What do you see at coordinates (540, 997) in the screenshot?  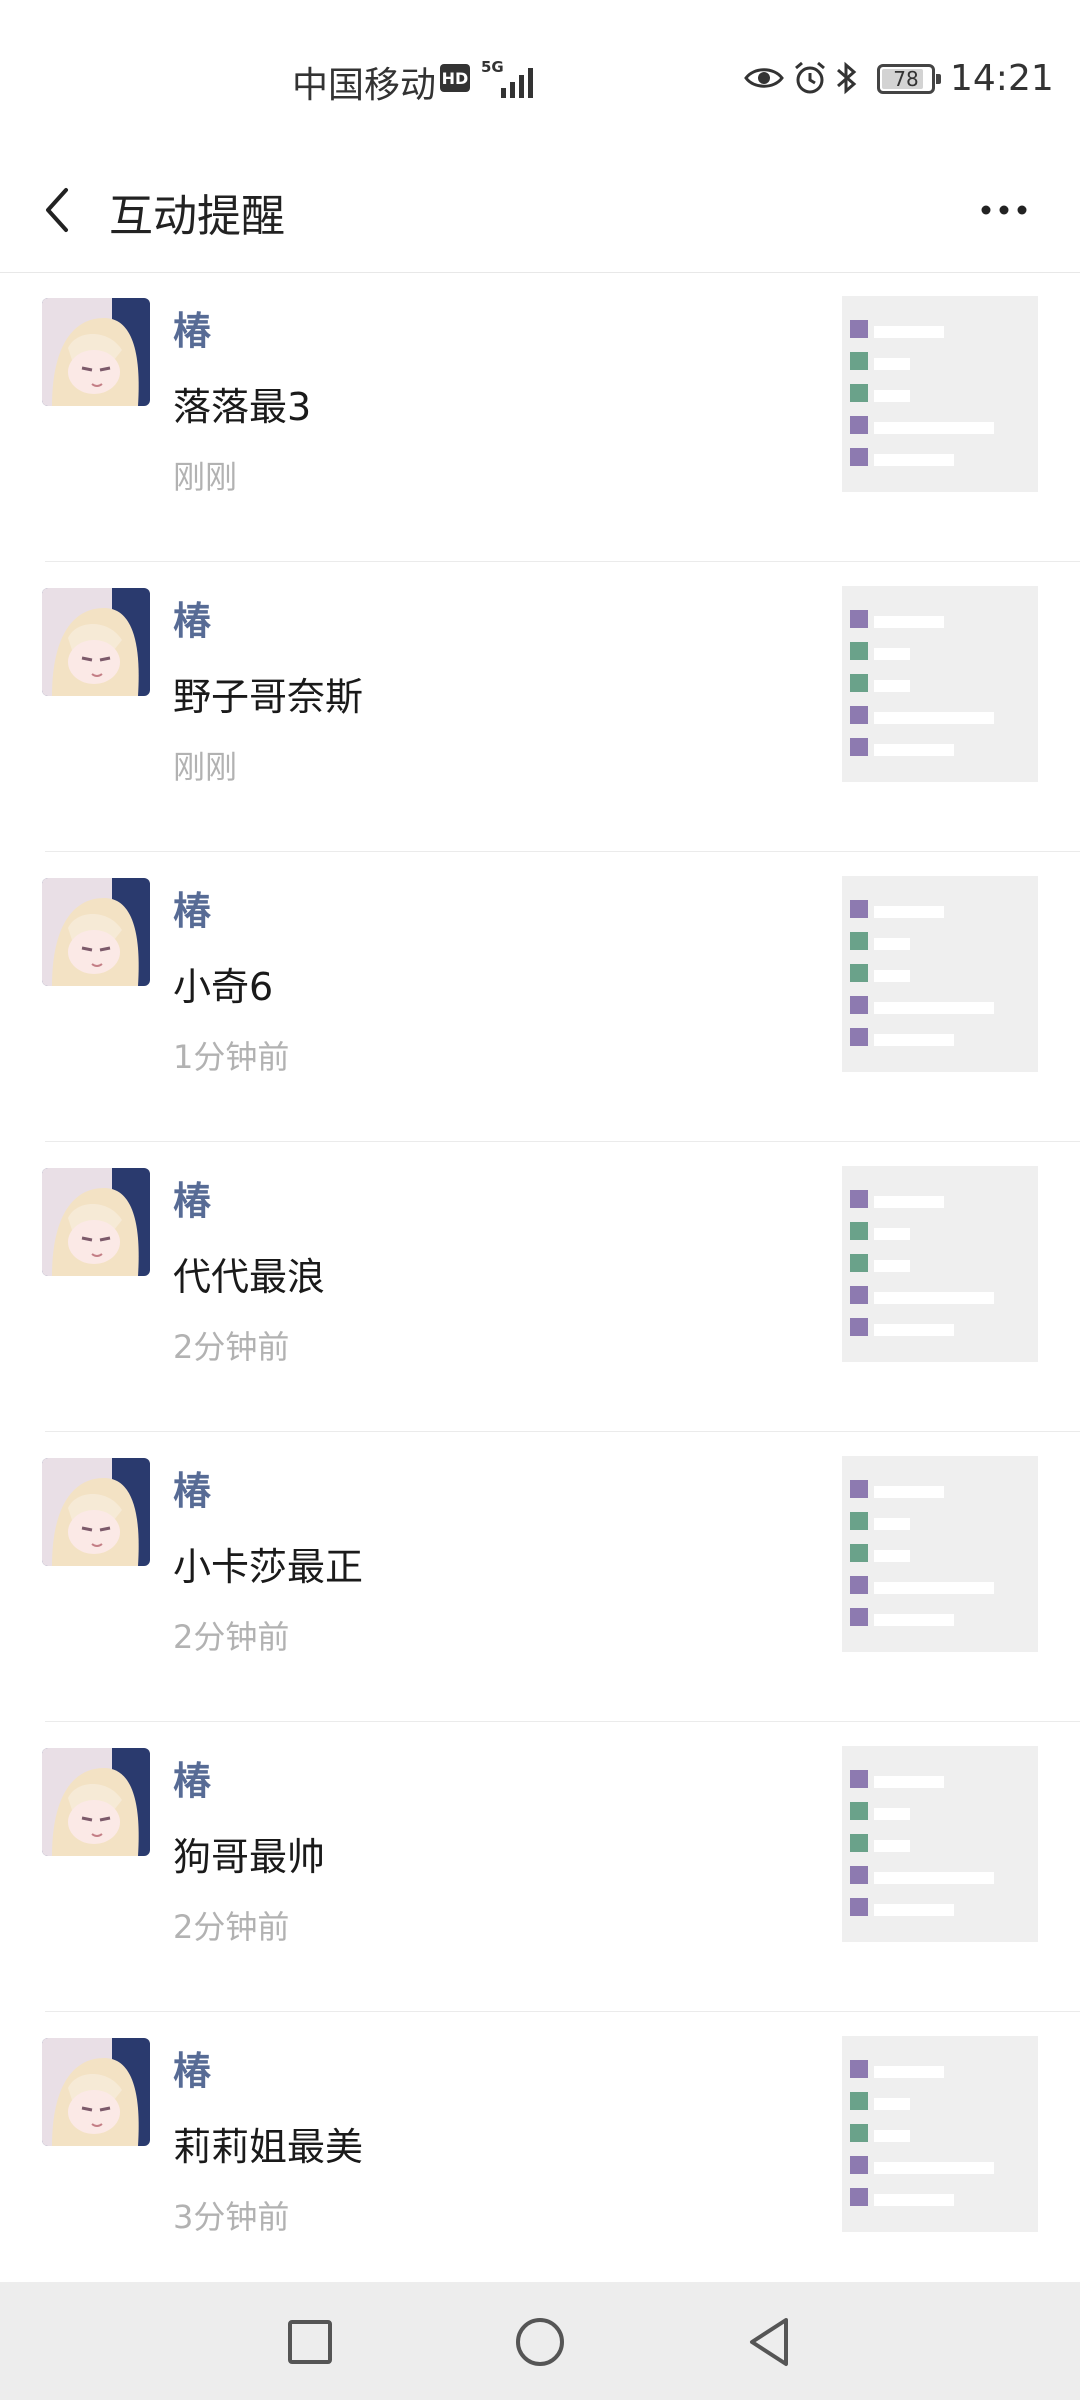 I see `list-item: 椿 小奇6 1分钟前` at bounding box center [540, 997].